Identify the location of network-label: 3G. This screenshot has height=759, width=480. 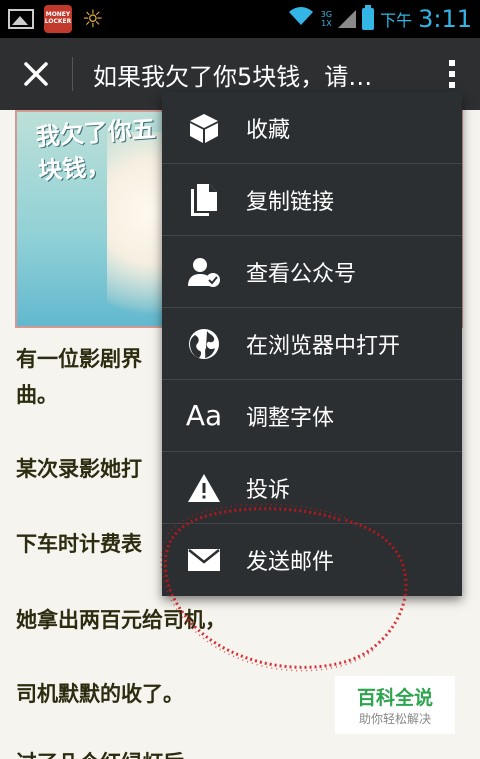
(326, 14).